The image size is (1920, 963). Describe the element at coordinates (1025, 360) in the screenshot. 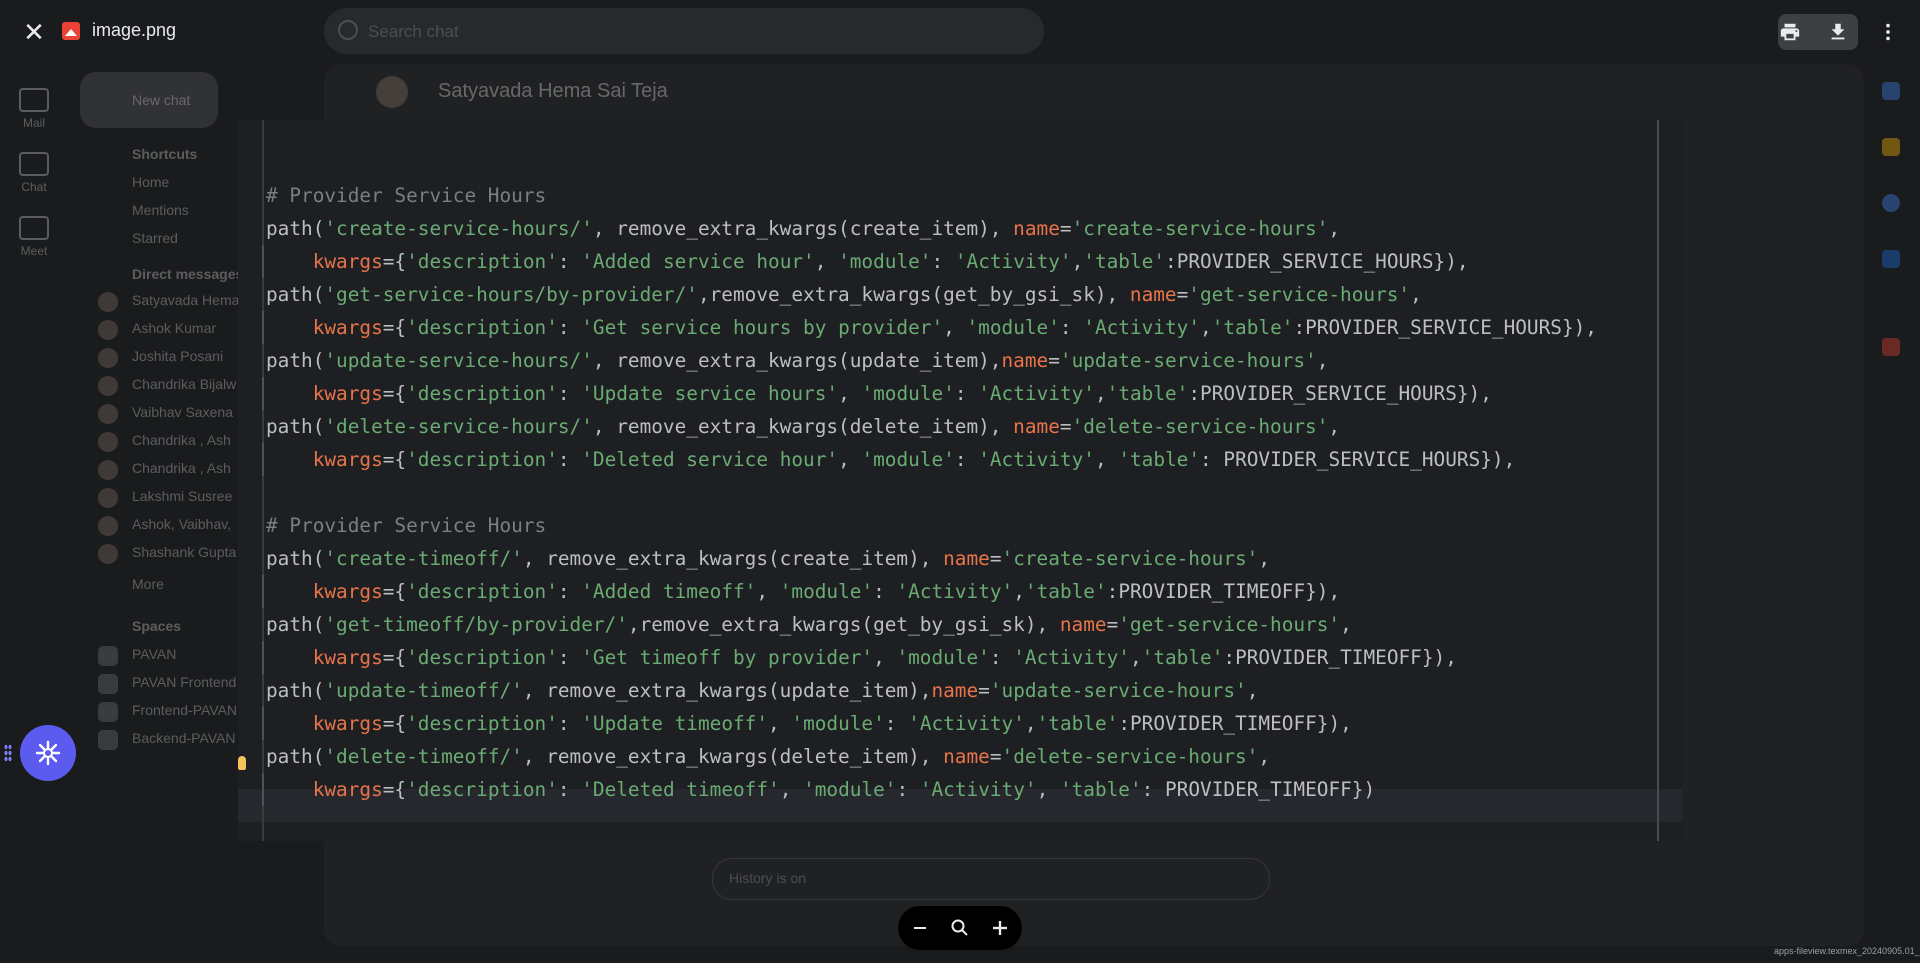

I see `code-keyword: name` at that location.